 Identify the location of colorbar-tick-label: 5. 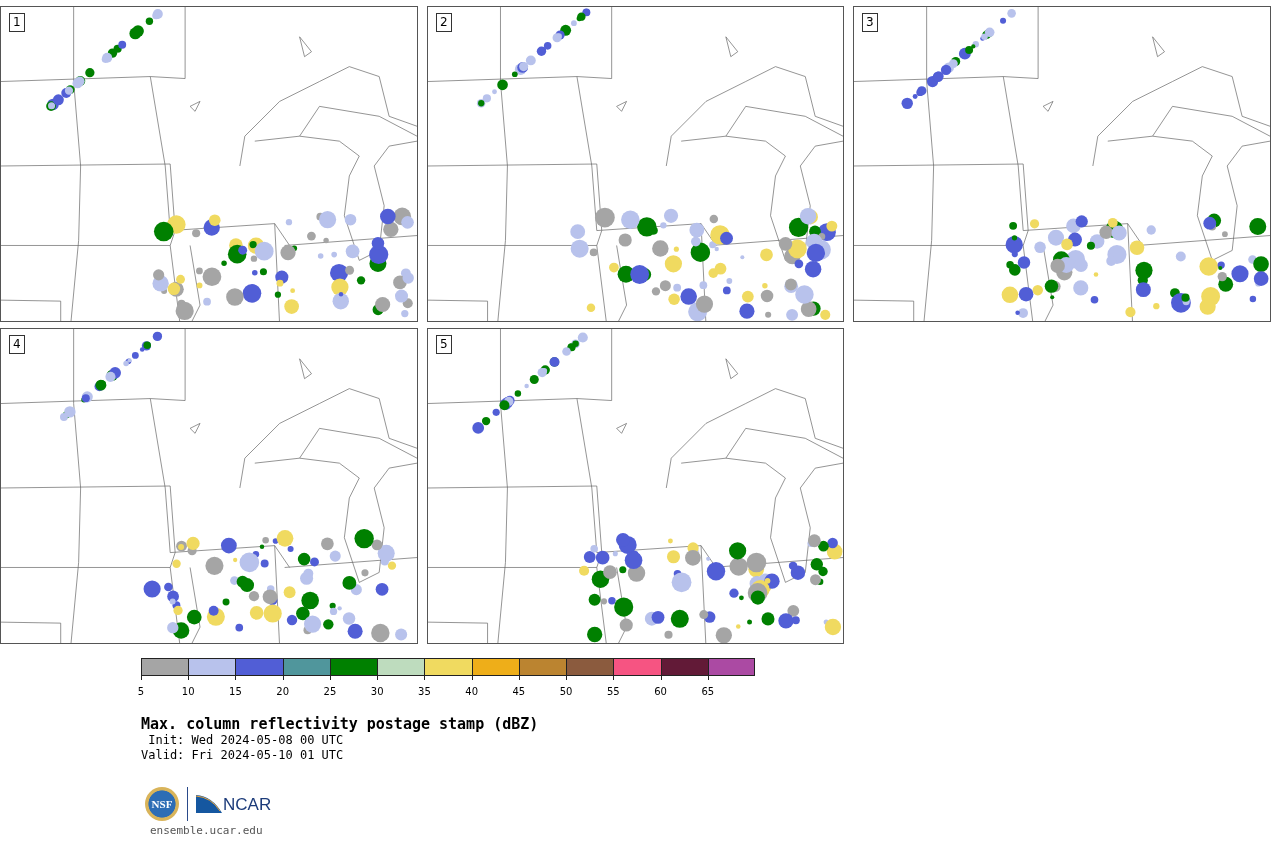
(141, 691).